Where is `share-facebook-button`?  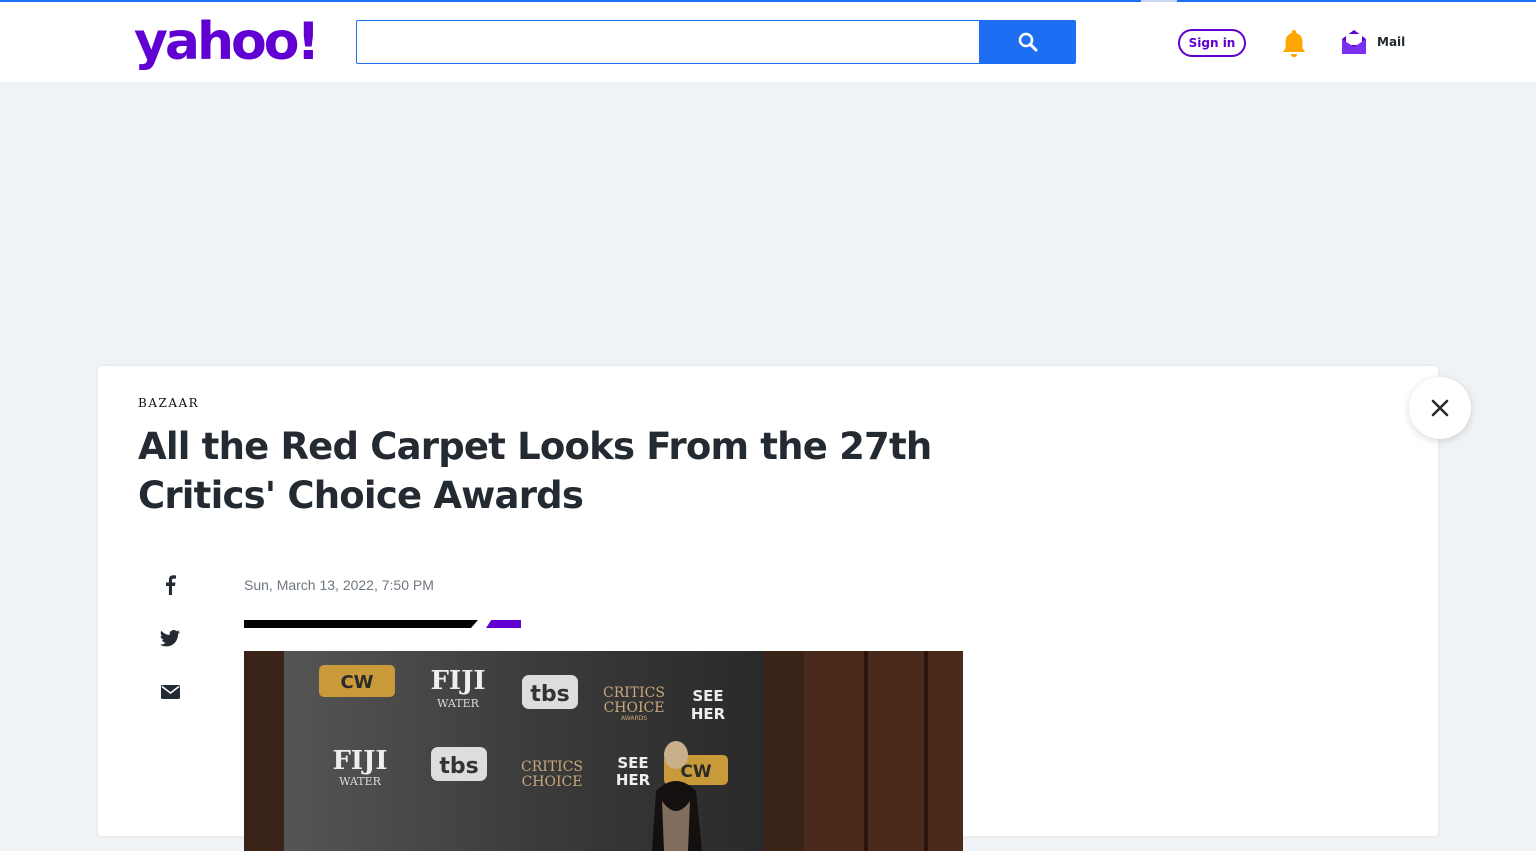
share-facebook-button is located at coordinates (170, 585).